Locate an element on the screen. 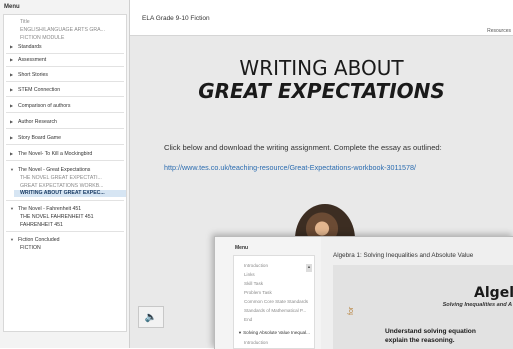 The width and height of the screenshot is (513, 349). audio-button: 🔈 is located at coordinates (151, 317).